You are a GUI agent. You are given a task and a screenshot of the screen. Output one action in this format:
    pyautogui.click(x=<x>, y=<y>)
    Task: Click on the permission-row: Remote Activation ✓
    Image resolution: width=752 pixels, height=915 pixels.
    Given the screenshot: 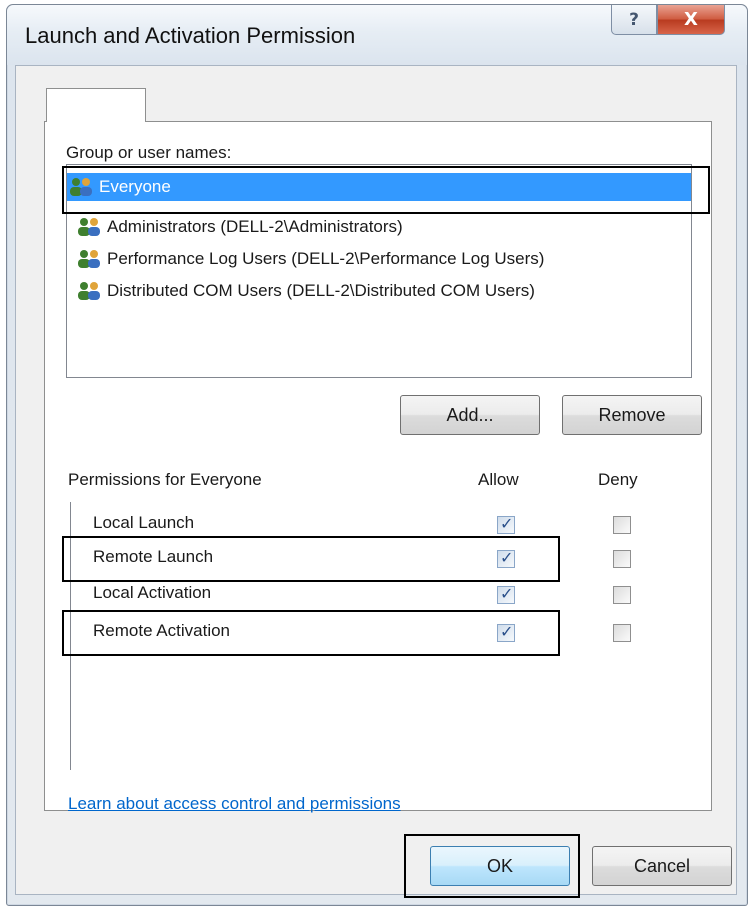 What is the action you would take?
    pyautogui.click(x=381, y=633)
    